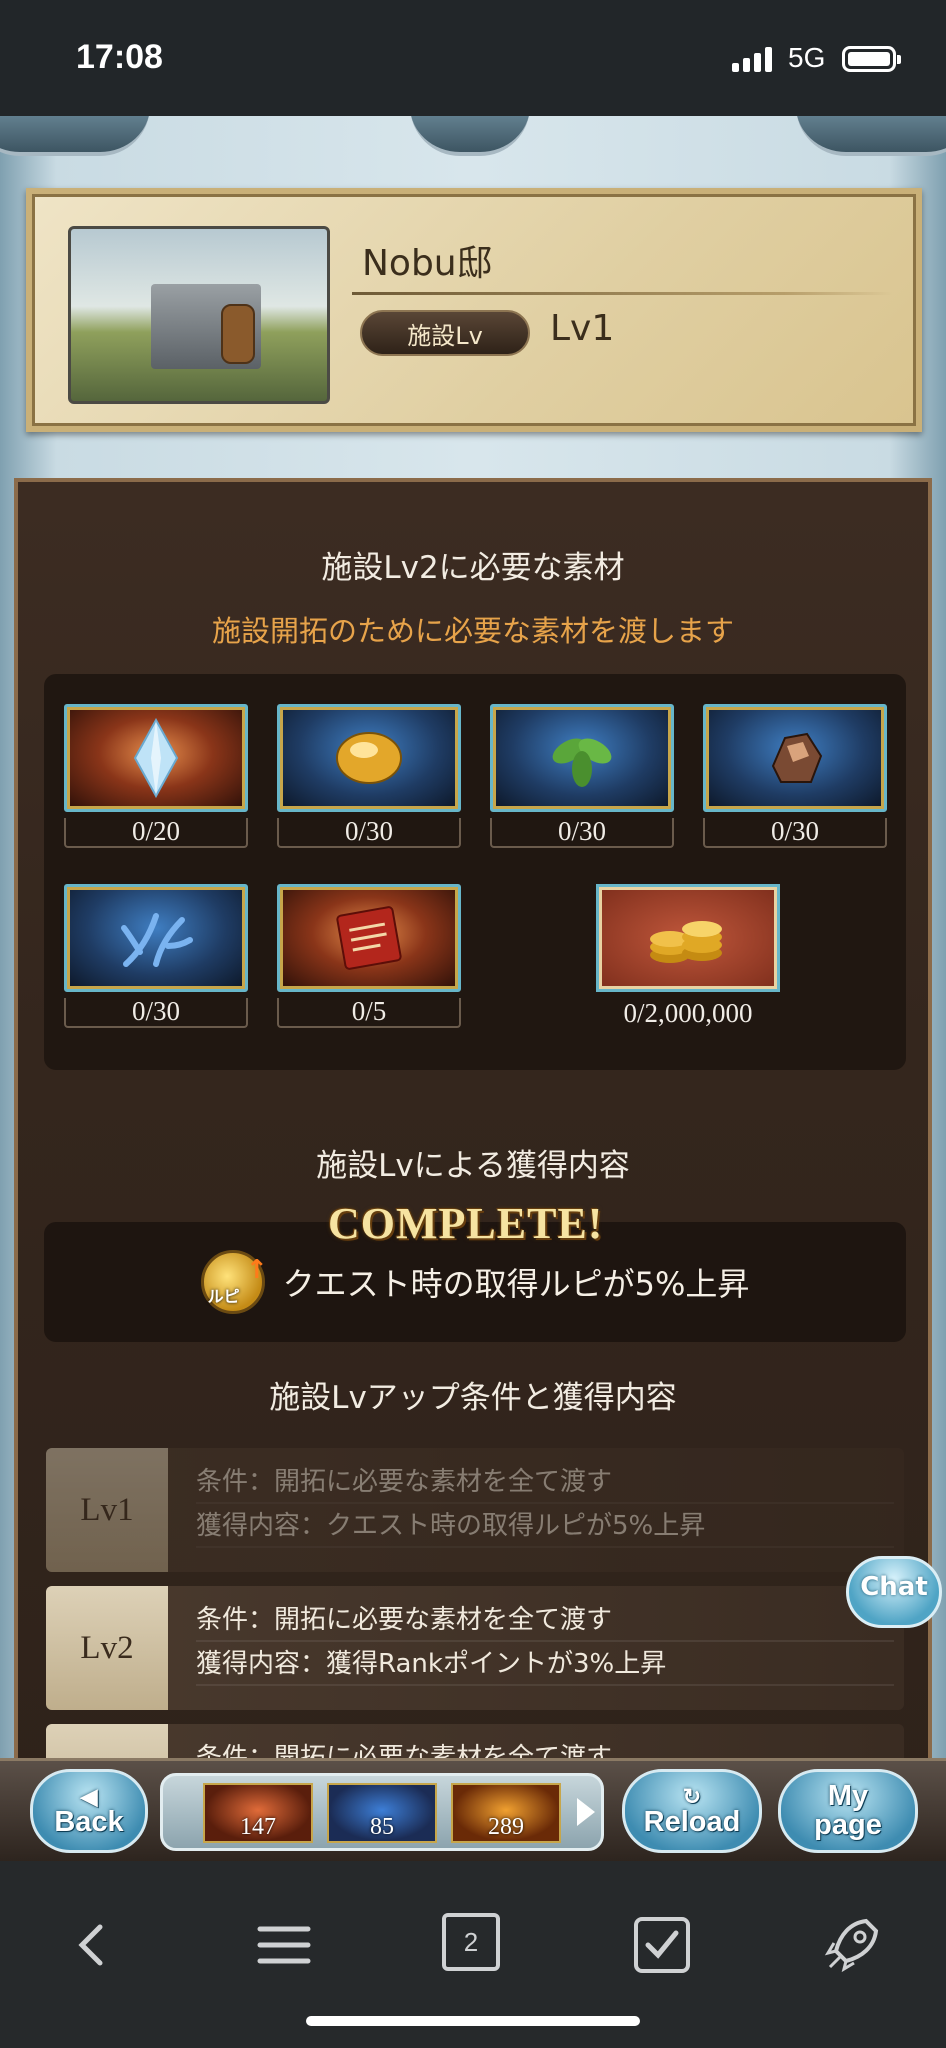 This screenshot has height=2048, width=946. Describe the element at coordinates (473, 1162) in the screenshot. I see `bonus-title: 施設Lvによる獲得内容` at that location.